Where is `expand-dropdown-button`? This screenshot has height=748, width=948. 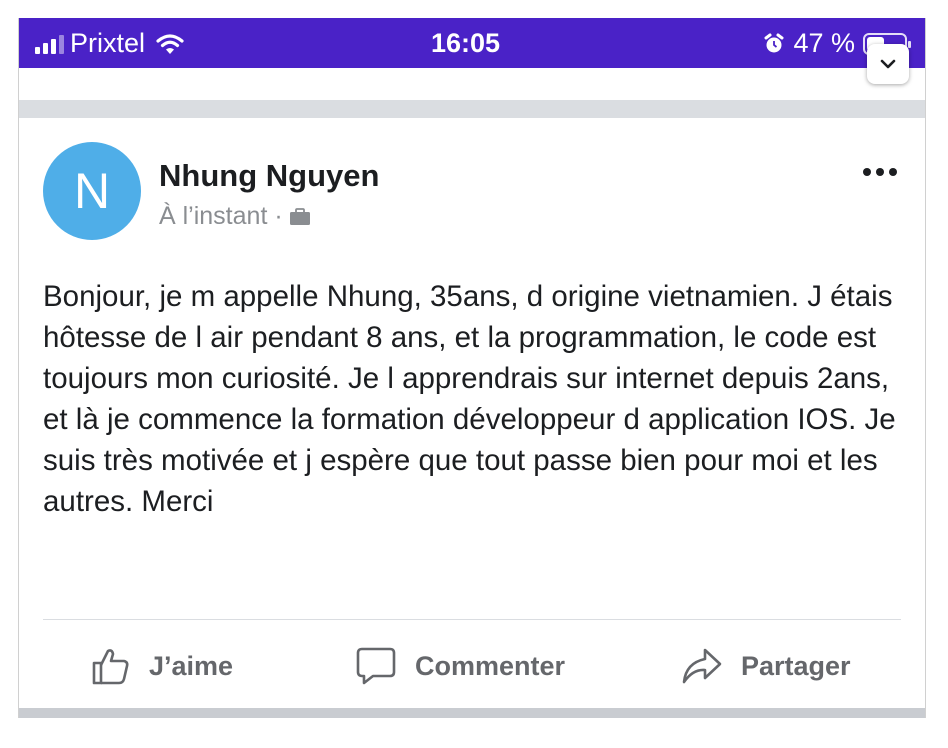
expand-dropdown-button is located at coordinates (888, 64).